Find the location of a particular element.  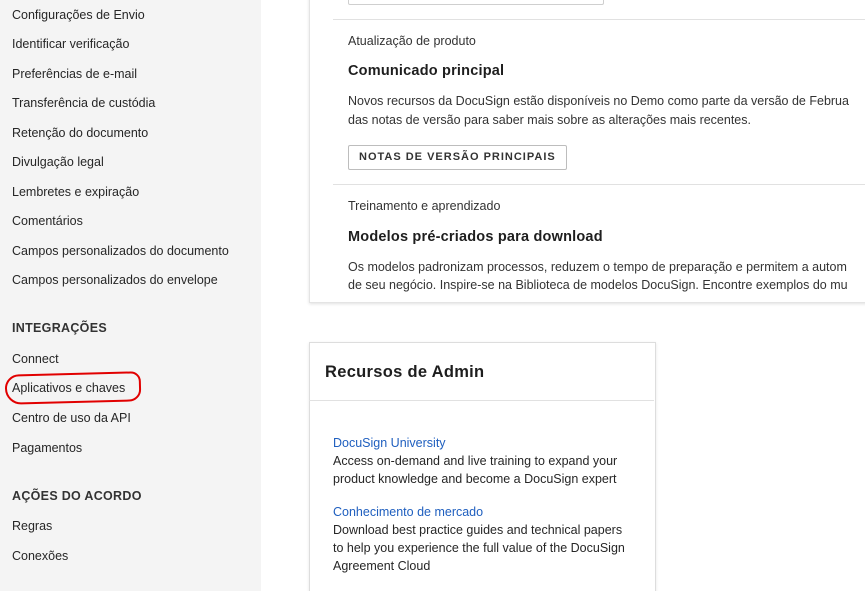

sidebar-item-comments: Comentários is located at coordinates (47, 221).